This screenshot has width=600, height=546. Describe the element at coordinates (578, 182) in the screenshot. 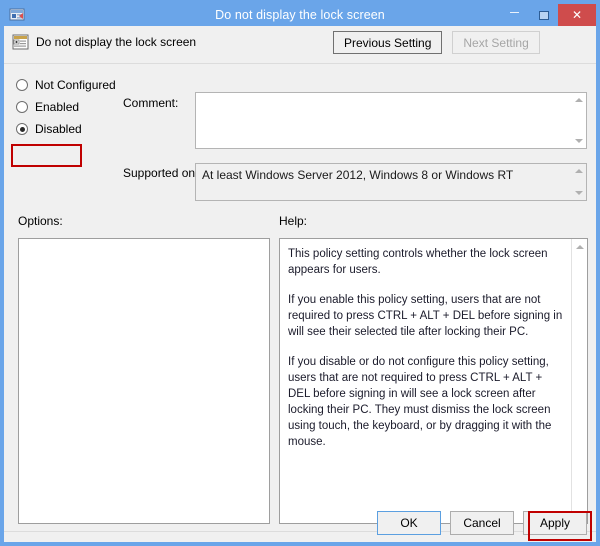

I see `supported-on-scrollbar` at that location.